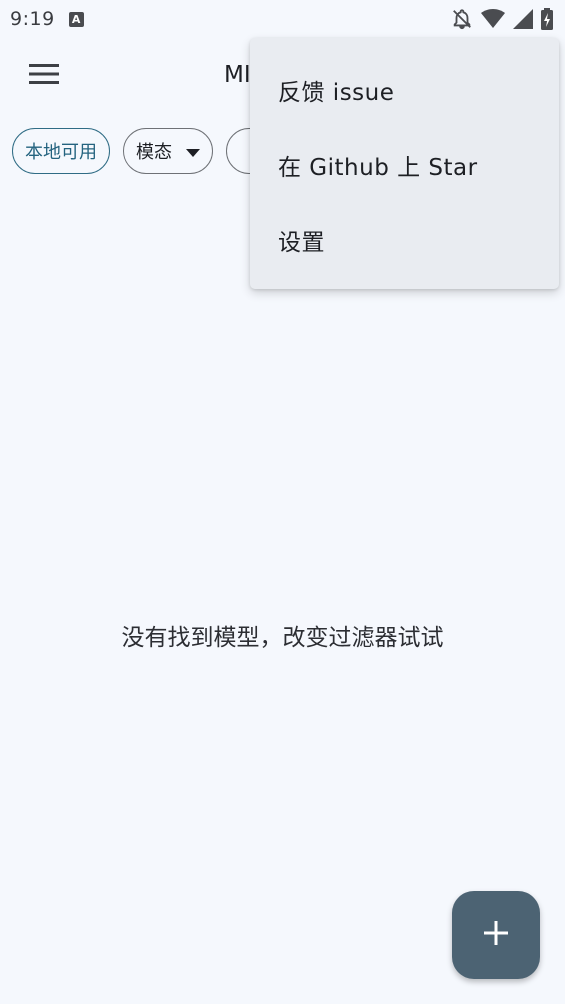 The image size is (565, 1004). I want to click on app-title: MI, so click(237, 75).